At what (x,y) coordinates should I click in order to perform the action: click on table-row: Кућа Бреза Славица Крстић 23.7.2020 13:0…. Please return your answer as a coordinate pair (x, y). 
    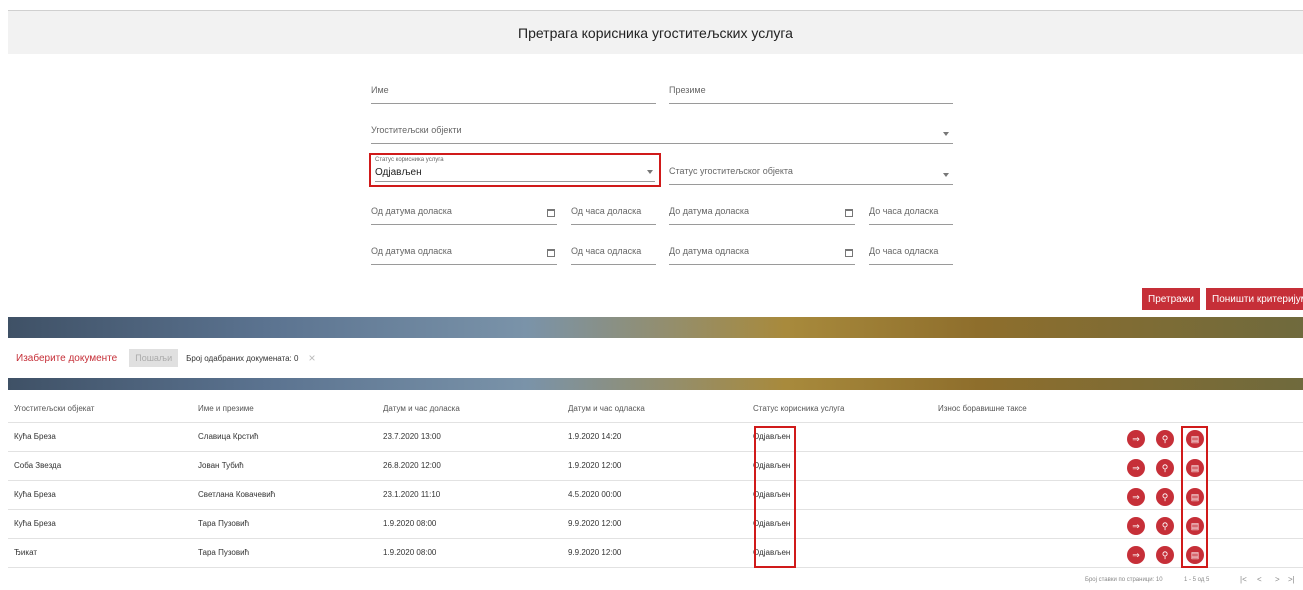
    Looking at the image, I should click on (655, 437).